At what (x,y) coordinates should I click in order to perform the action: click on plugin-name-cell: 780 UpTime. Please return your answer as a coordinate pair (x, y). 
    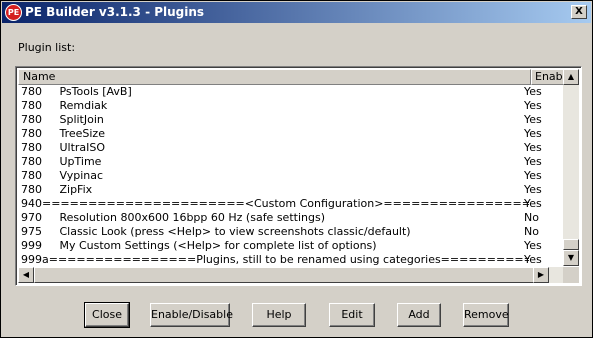
    Looking at the image, I should click on (61, 161).